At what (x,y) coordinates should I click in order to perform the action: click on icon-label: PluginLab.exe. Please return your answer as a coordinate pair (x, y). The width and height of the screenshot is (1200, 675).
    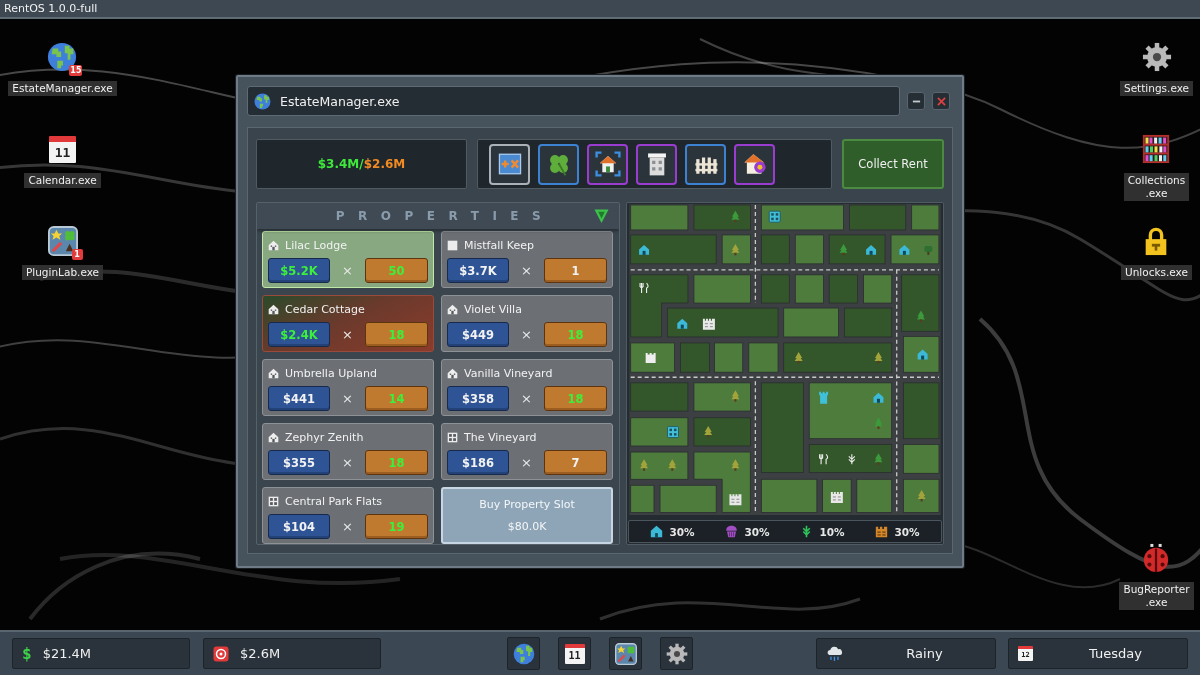
    Looking at the image, I should click on (62, 272).